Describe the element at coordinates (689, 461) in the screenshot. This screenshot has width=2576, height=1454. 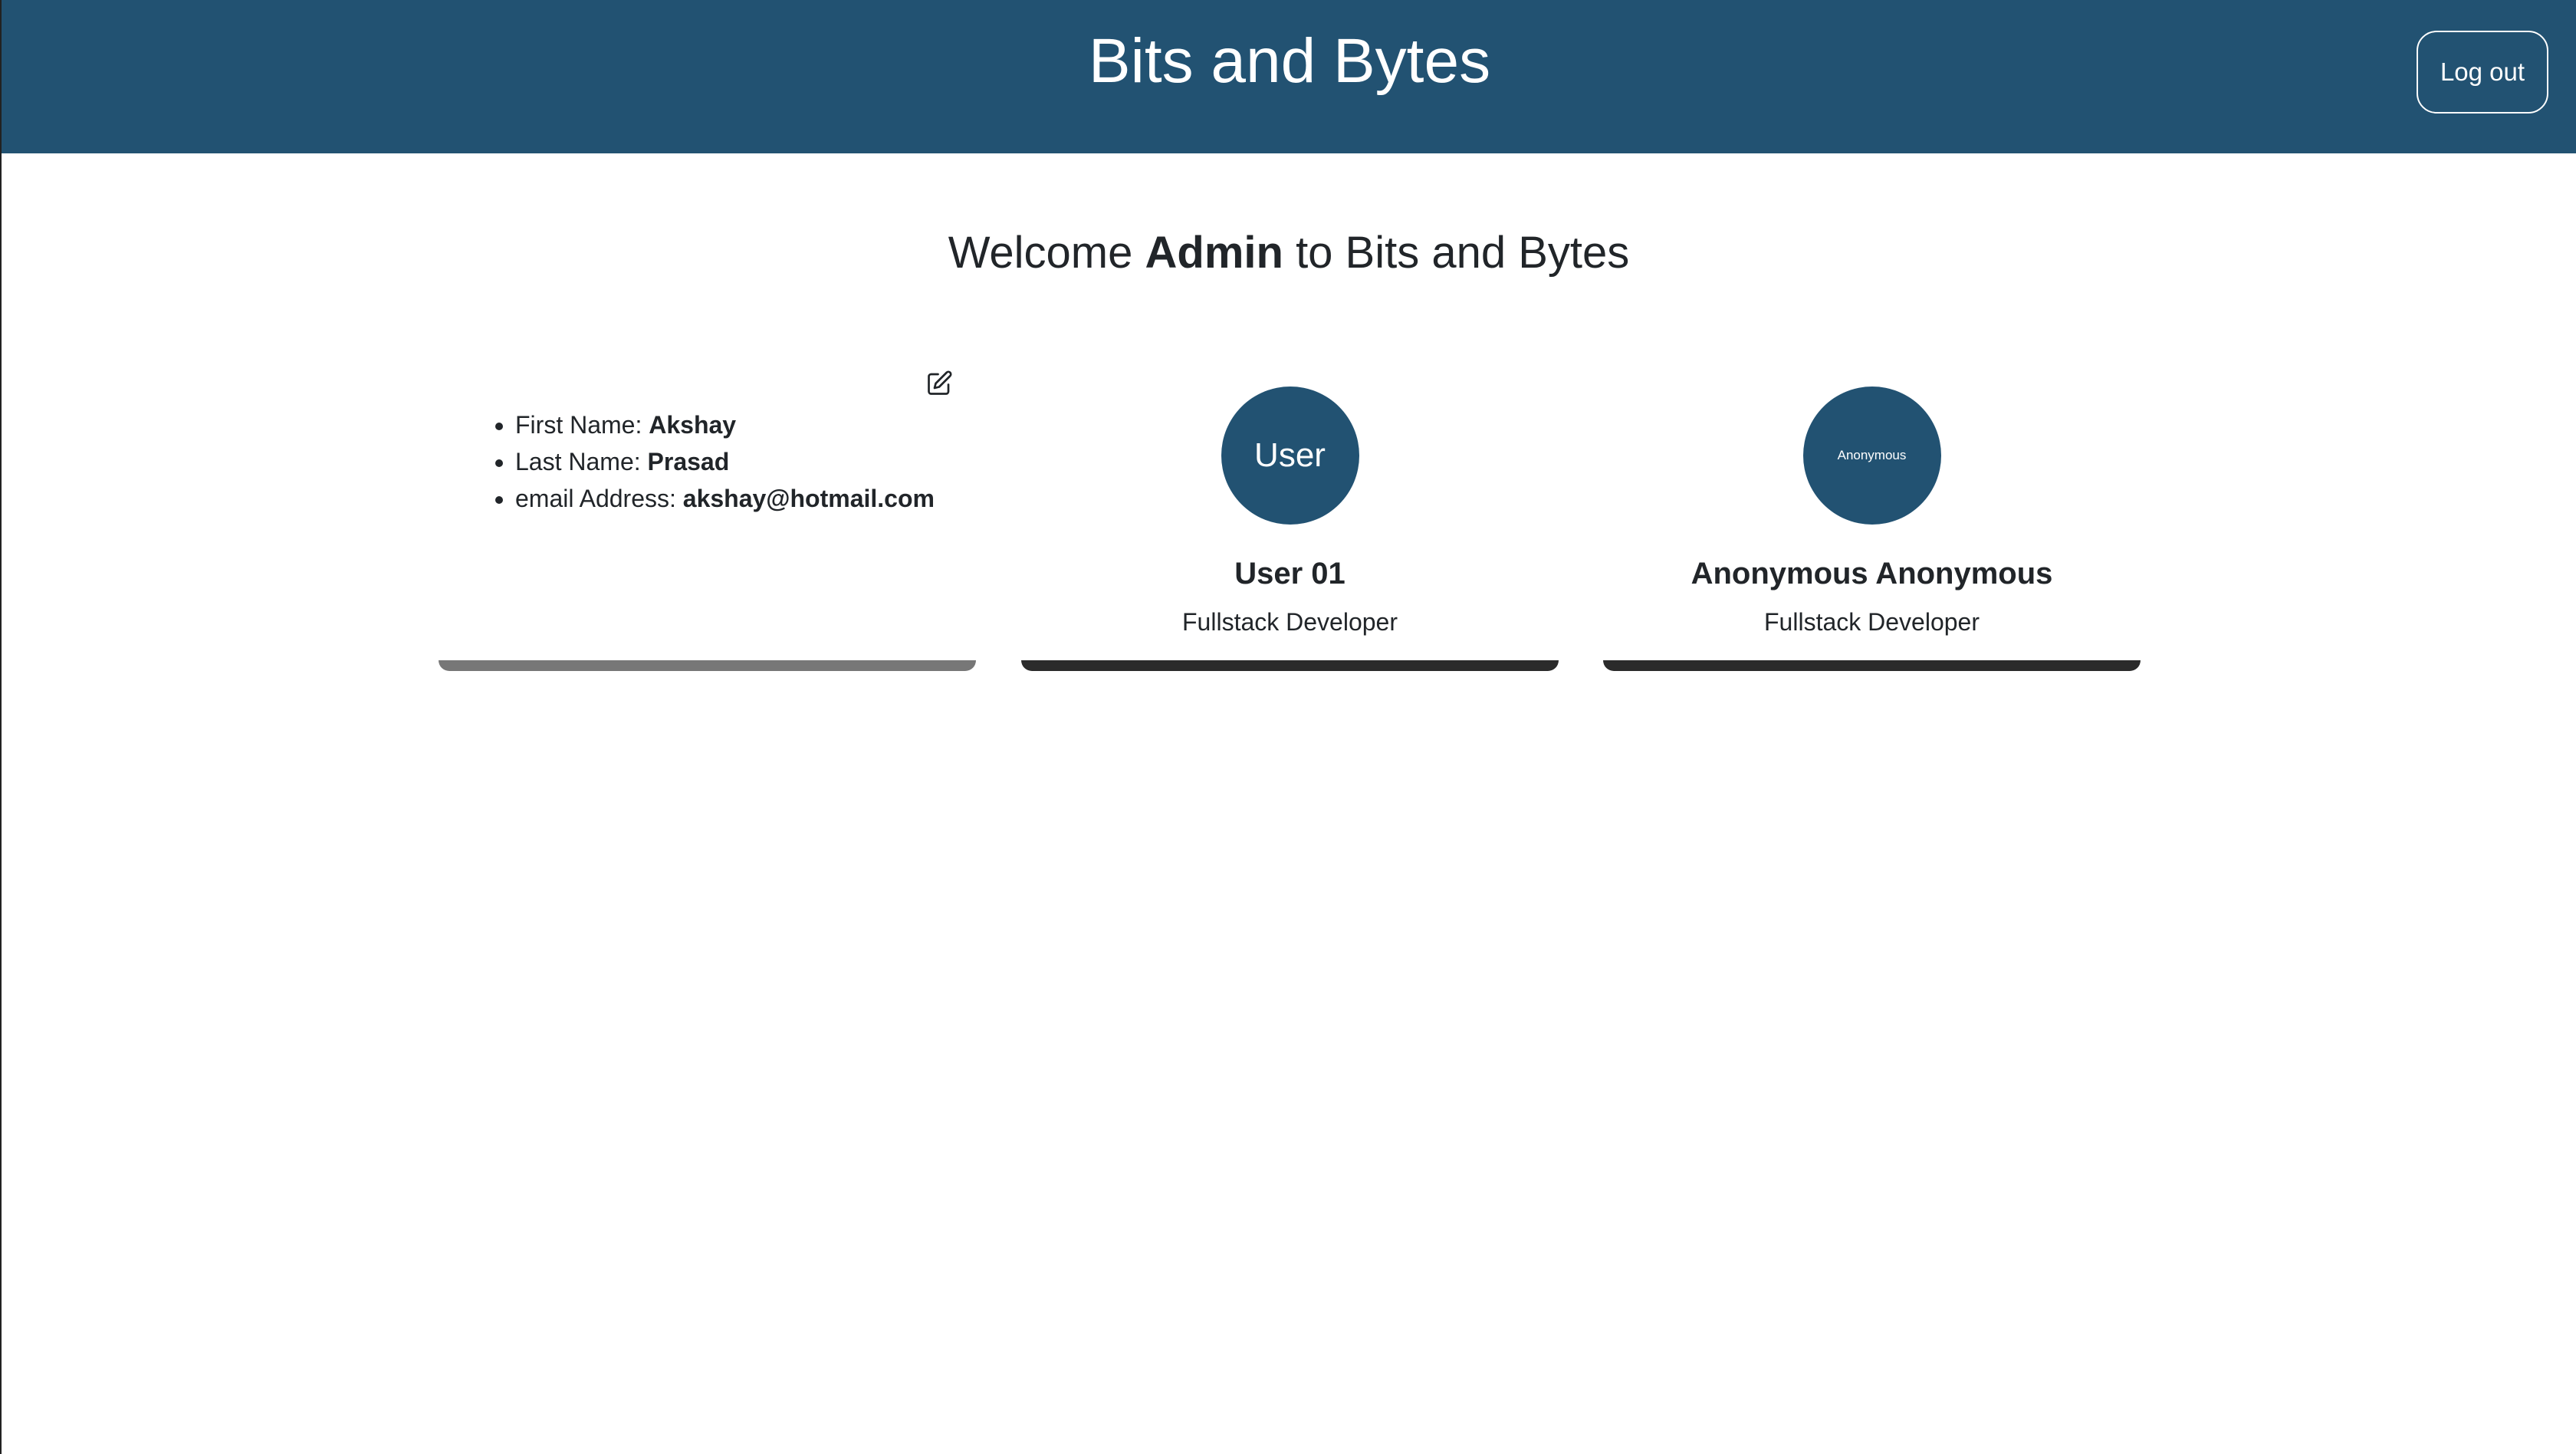
I see `info-value: Prasad` at that location.